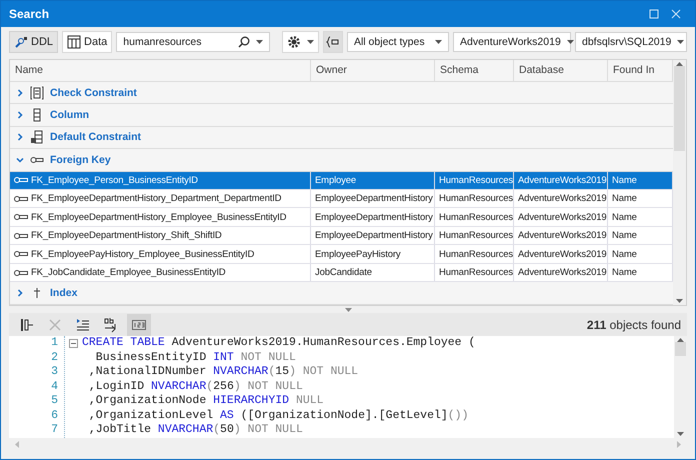 The width and height of the screenshot is (696, 460). I want to click on settings-dropdown-button, so click(300, 41).